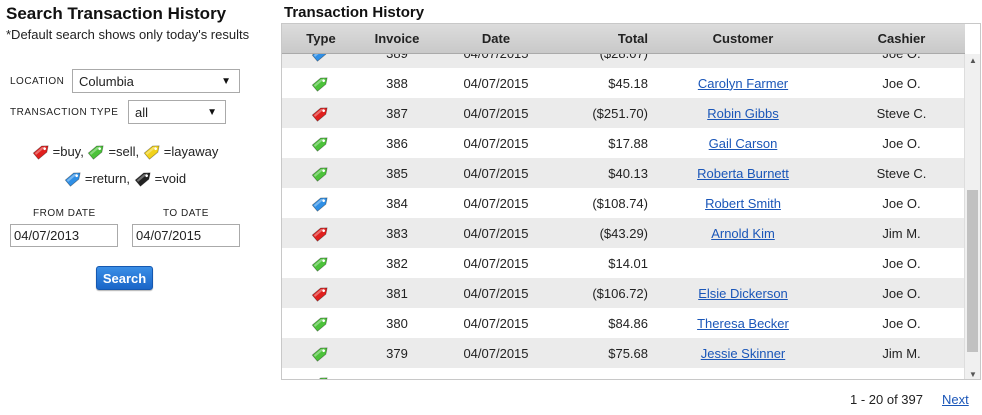 This screenshot has width=982, height=415. I want to click on customer-cell: Theresa Becker, so click(743, 323).